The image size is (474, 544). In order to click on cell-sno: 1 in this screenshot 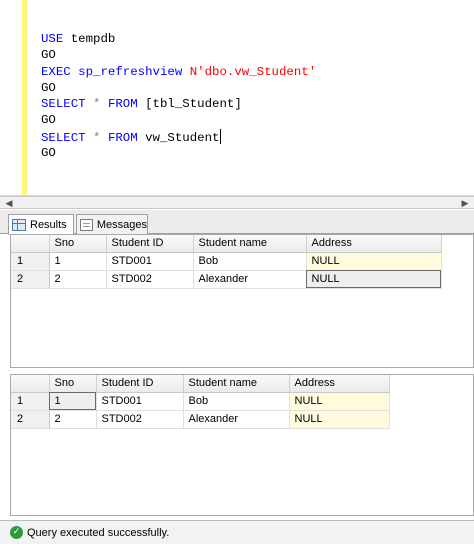, I will do `click(78, 261)`.